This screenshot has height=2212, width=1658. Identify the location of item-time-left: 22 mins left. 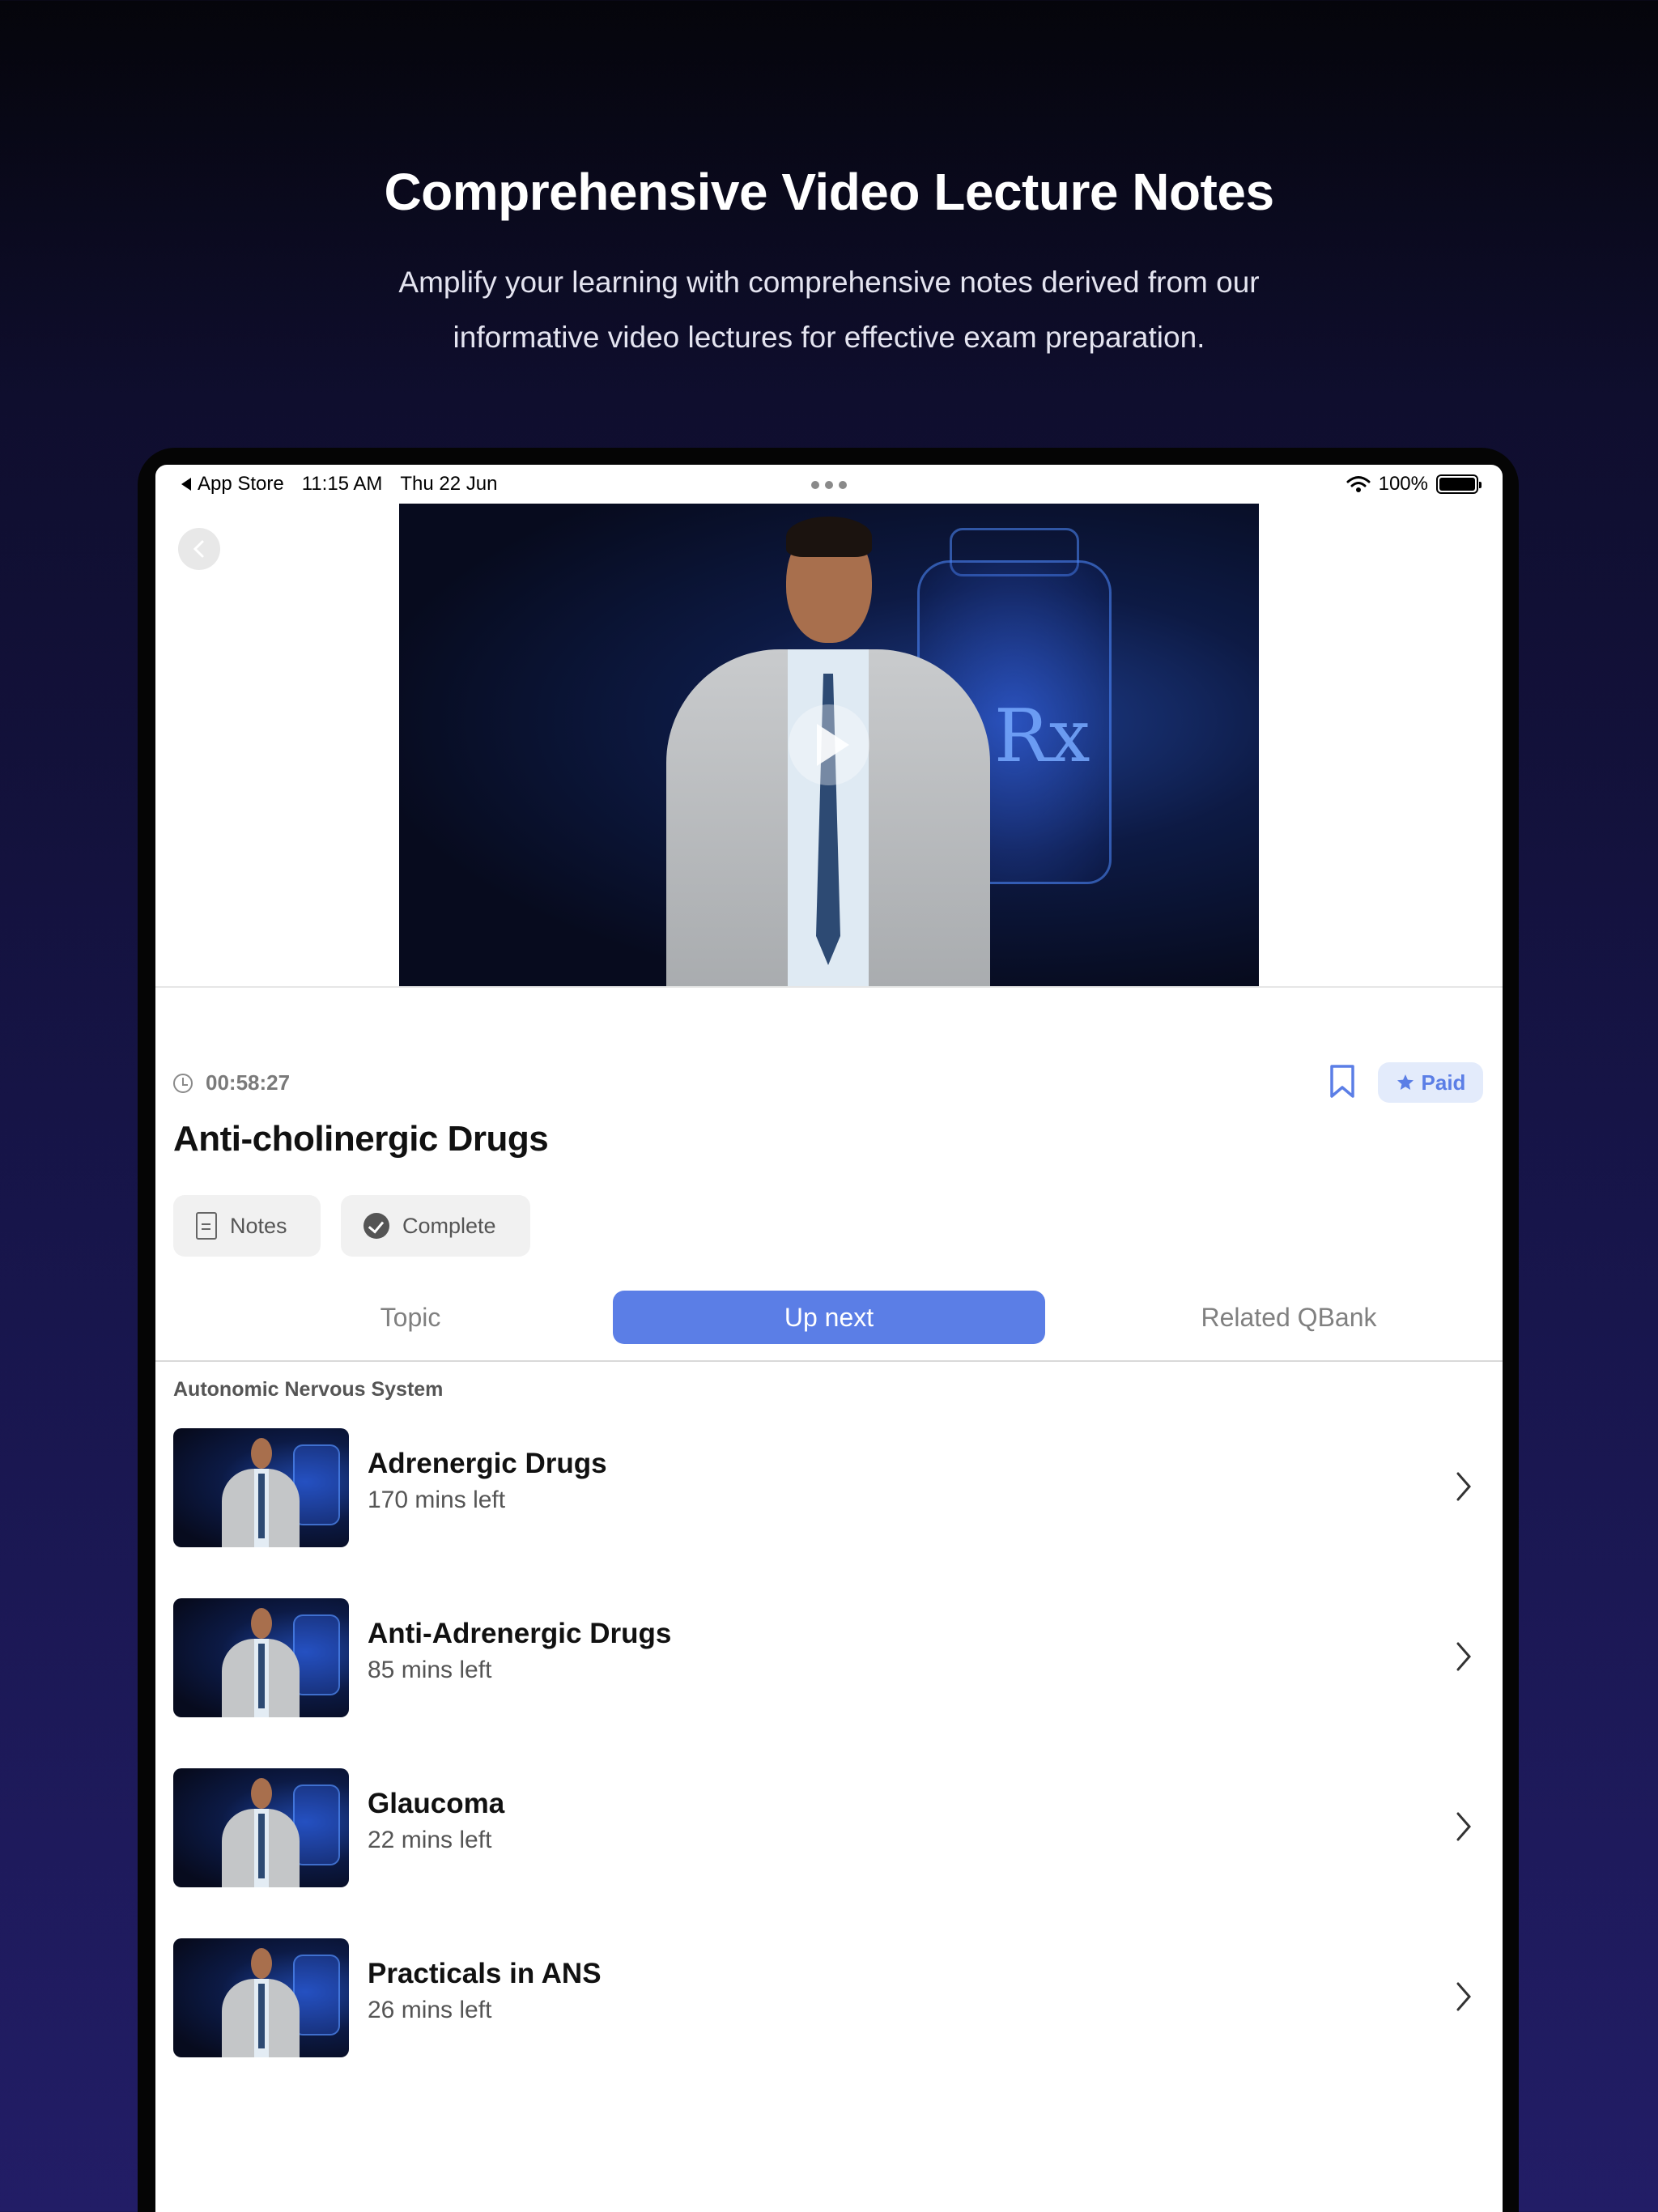
(430, 1840).